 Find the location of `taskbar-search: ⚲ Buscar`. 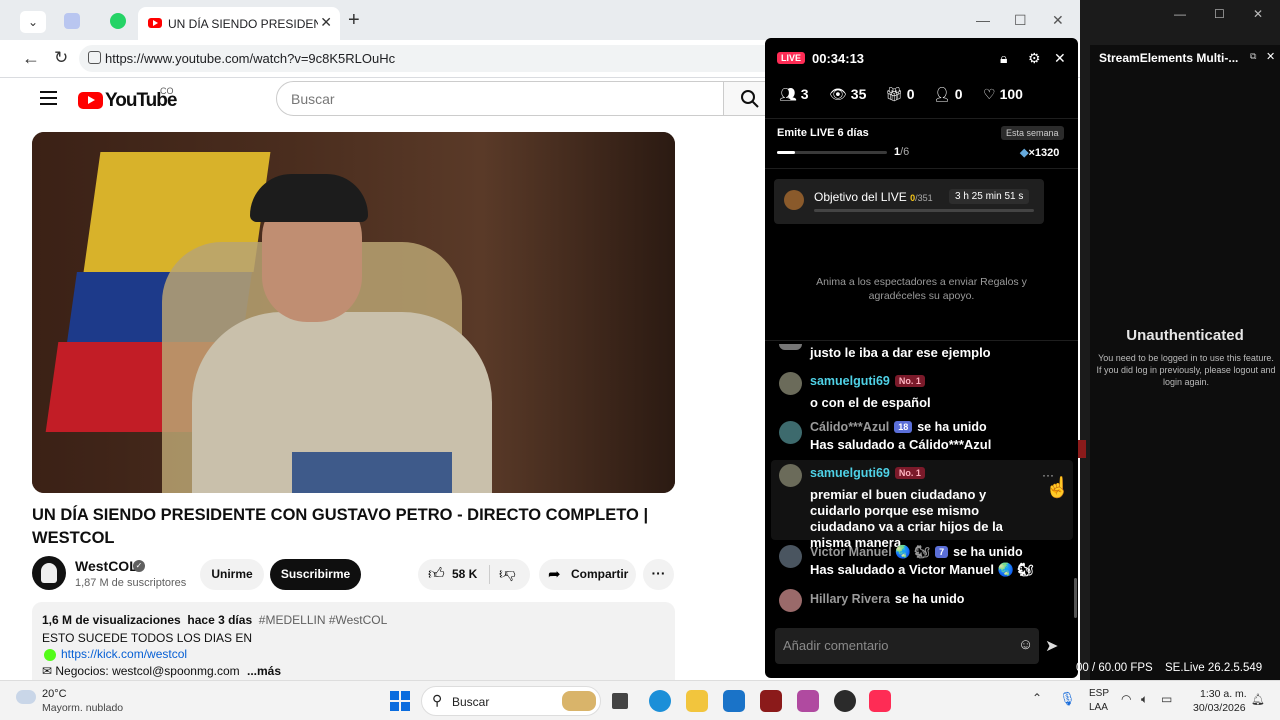

taskbar-search: ⚲ Buscar is located at coordinates (511, 701).